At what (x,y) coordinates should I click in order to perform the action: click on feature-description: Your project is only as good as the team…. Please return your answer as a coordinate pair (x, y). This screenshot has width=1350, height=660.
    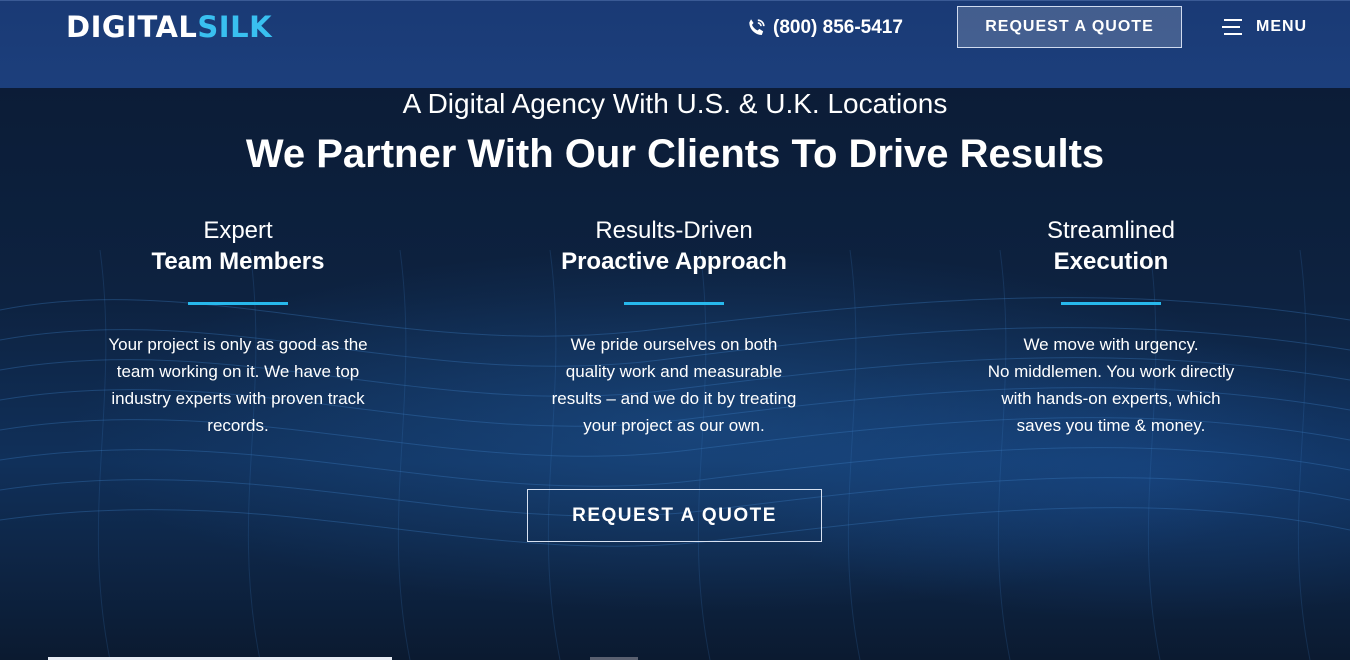
    Looking at the image, I should click on (238, 385).